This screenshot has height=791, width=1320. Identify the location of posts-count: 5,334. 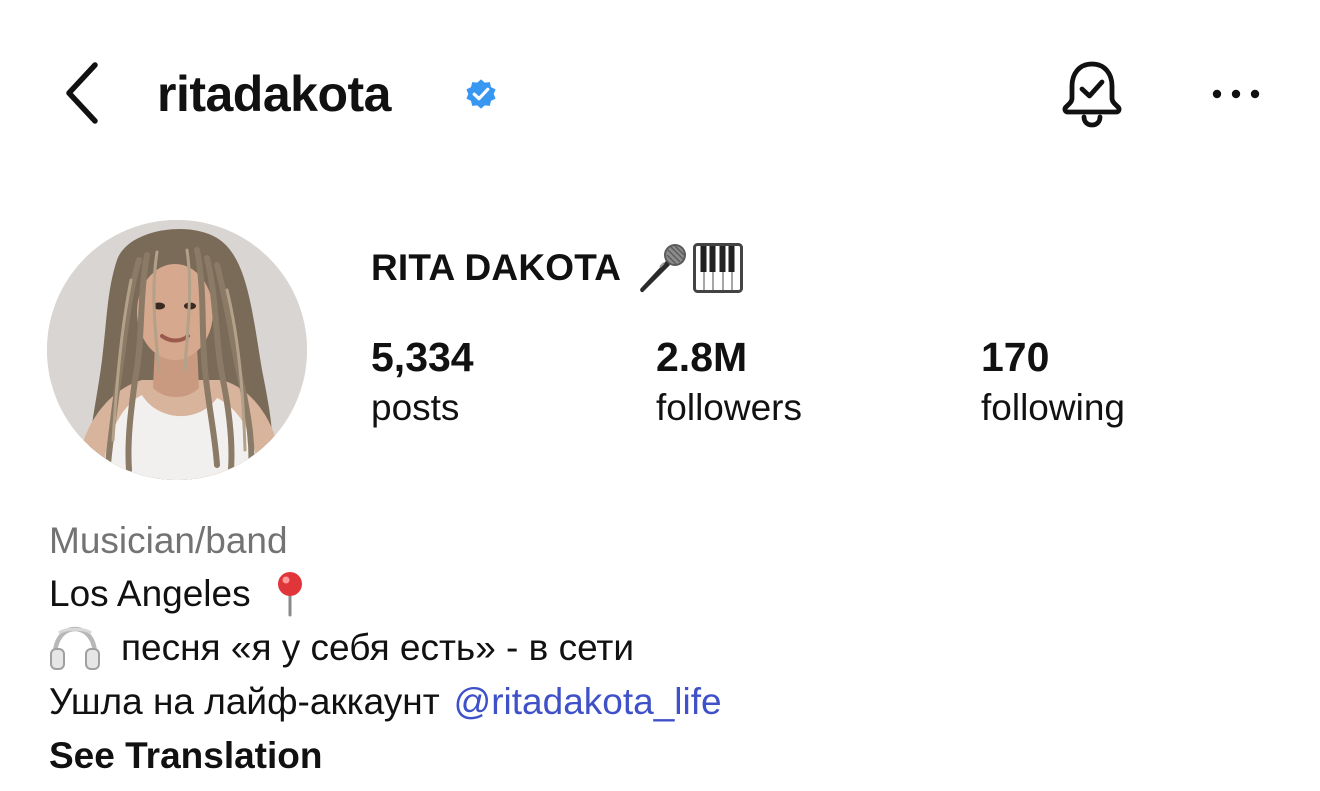
(422, 357).